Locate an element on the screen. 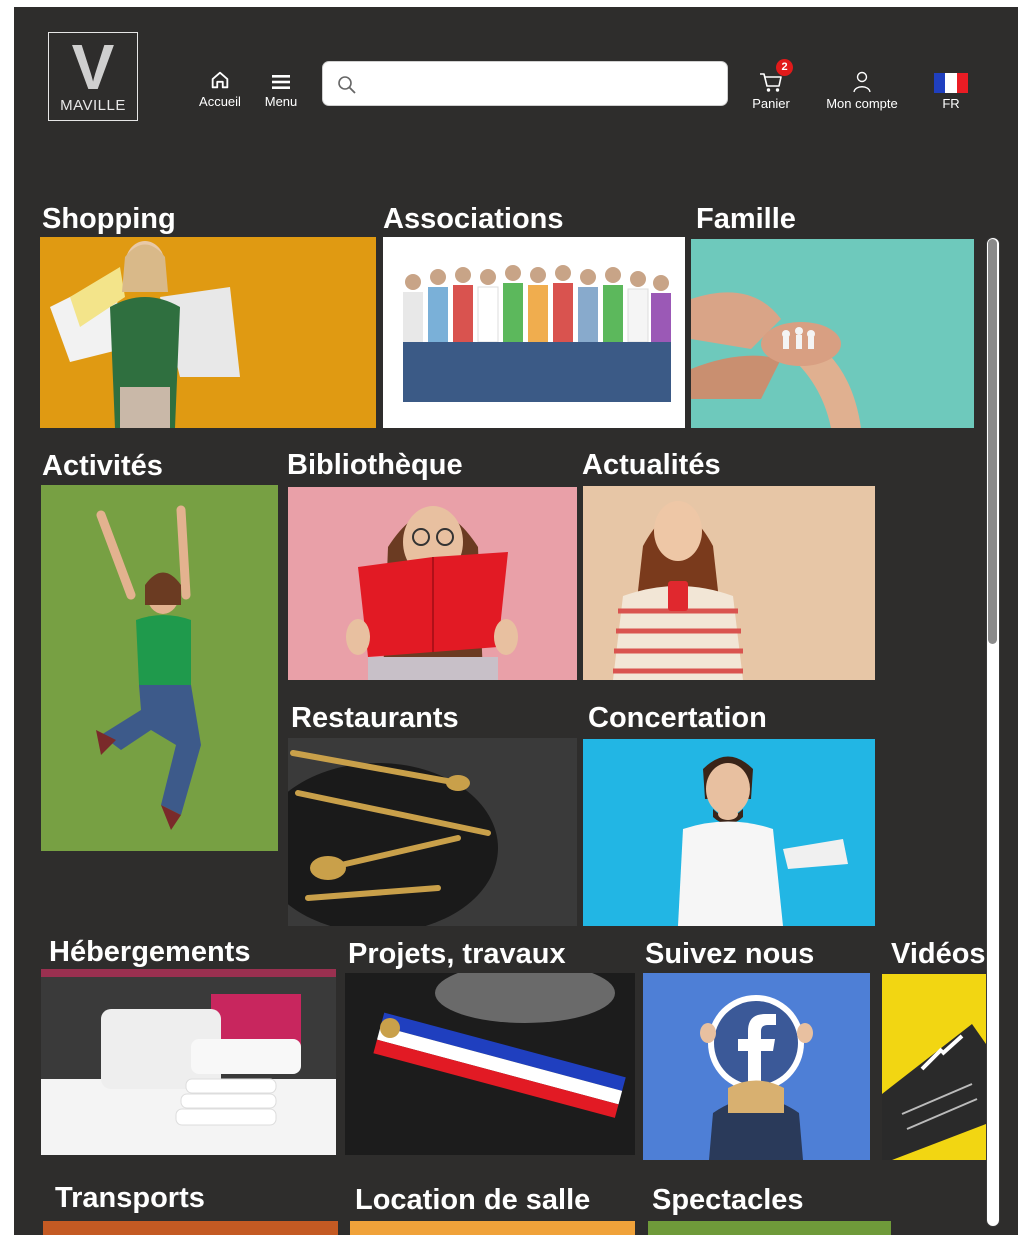  tile-hebergements-title: Hébergements is located at coordinates (150, 952).